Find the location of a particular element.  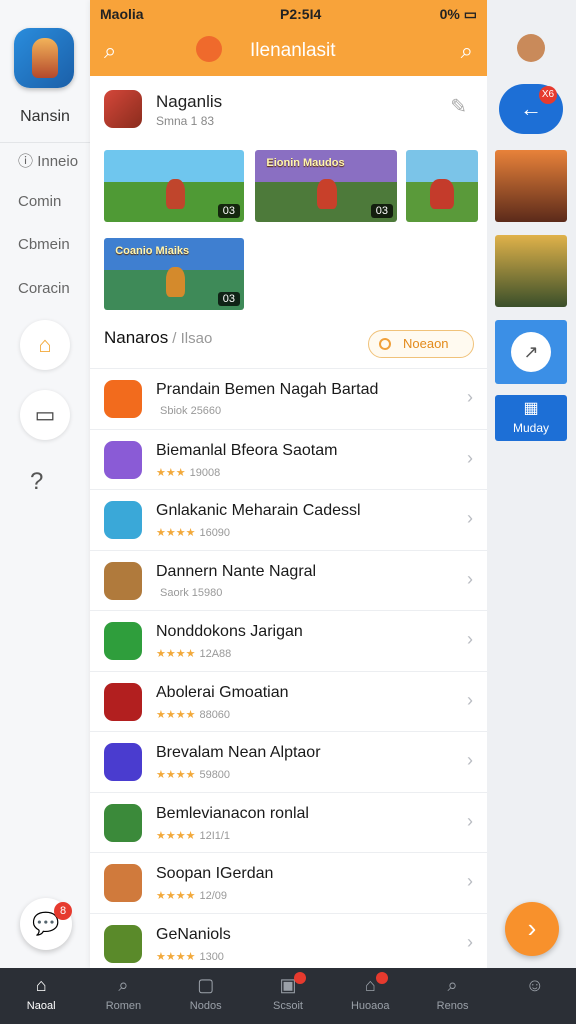

edit-icon: ✎ is located at coordinates (458, 106).